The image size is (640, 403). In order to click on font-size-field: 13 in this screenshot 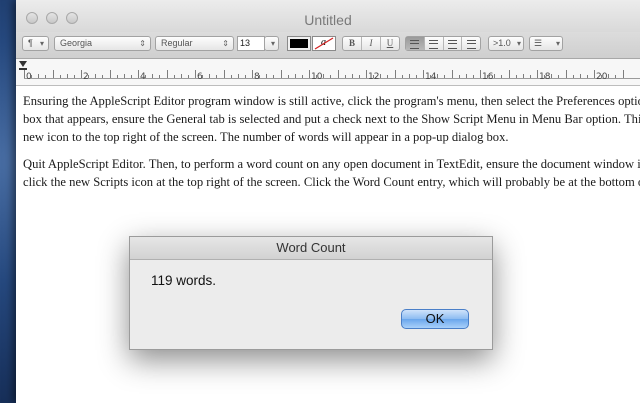, I will do `click(251, 43)`.